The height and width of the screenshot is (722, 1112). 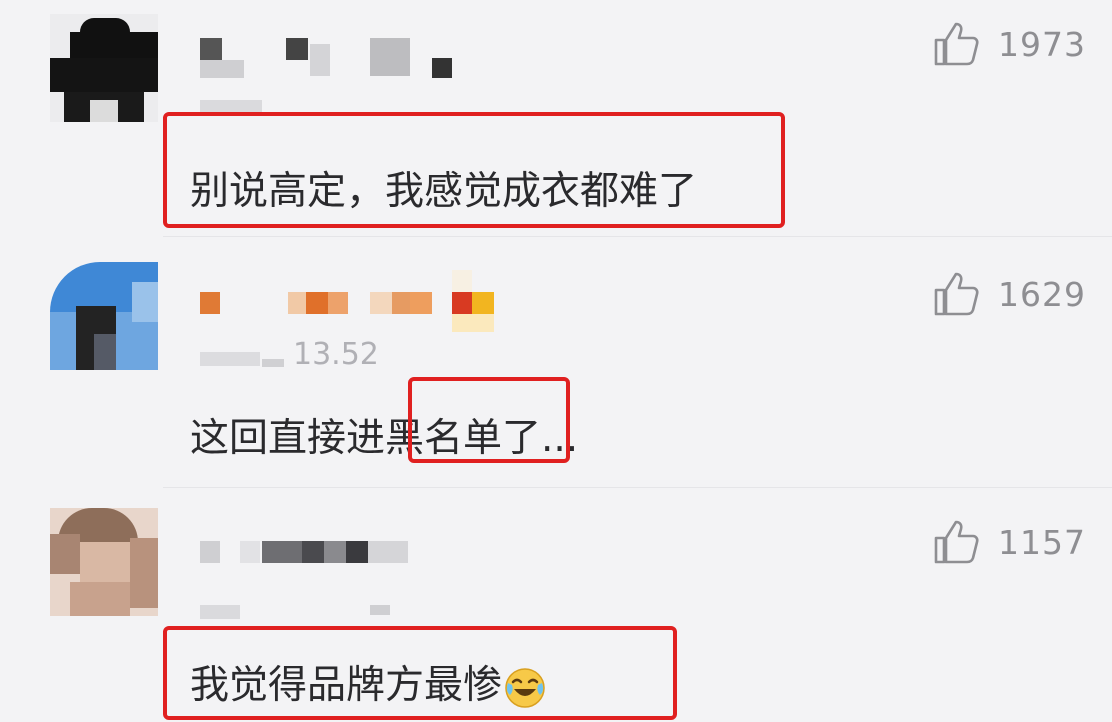 I want to click on like-count: 1973, so click(x=1042, y=44).